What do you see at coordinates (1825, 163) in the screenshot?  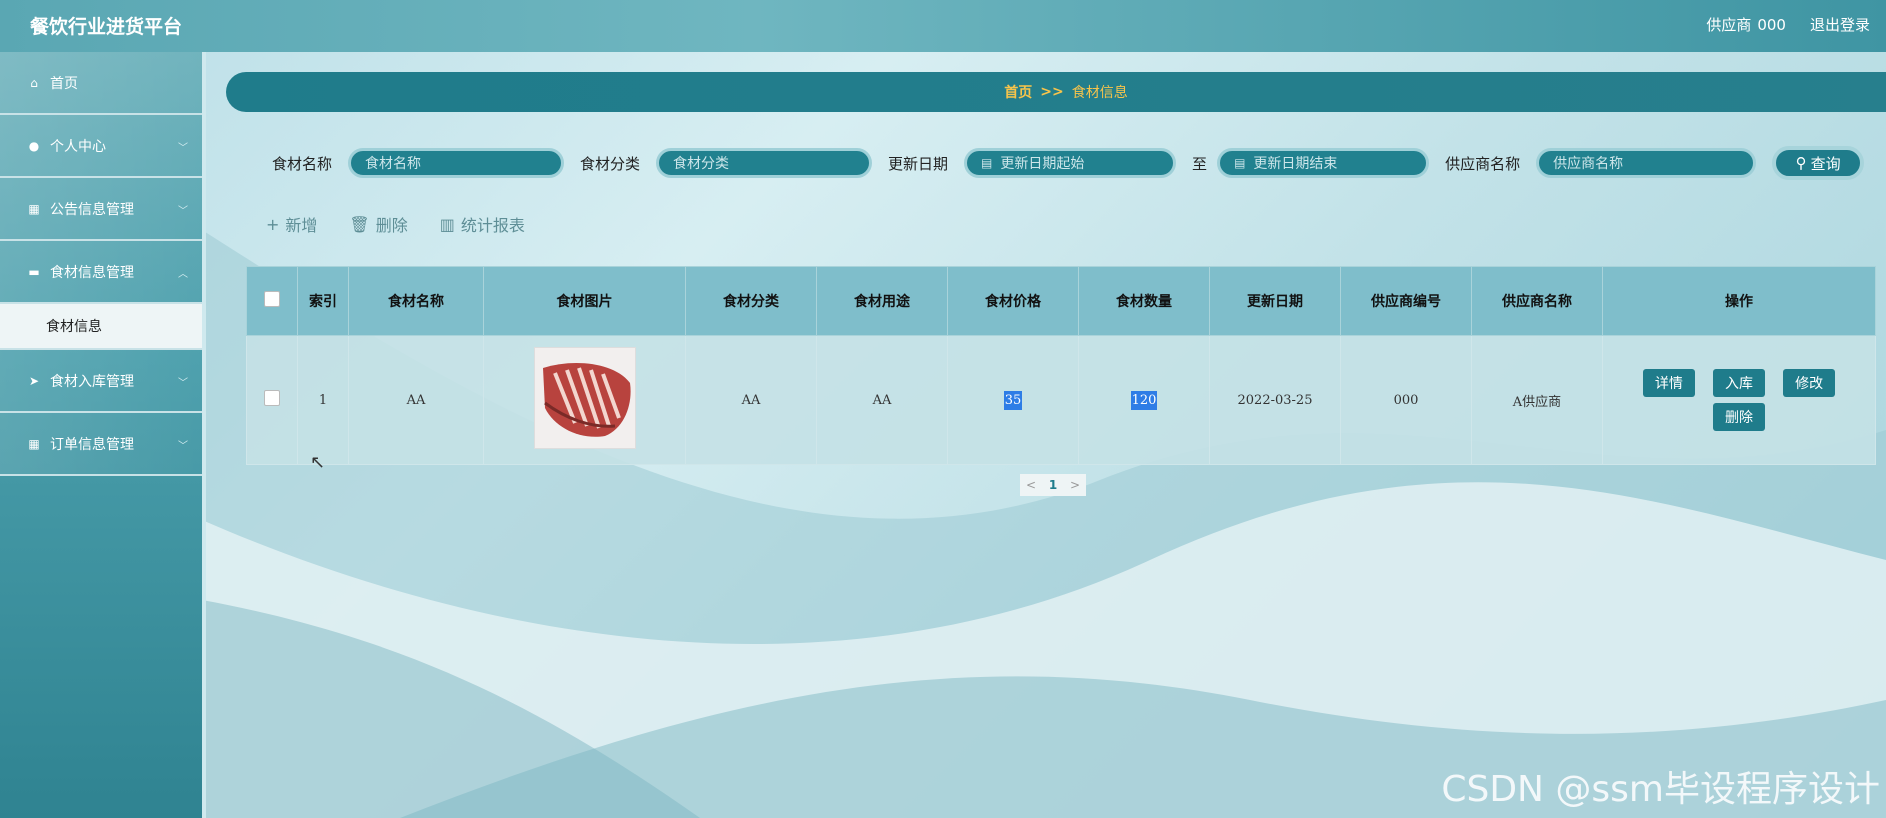 I see `query-button-label: 查询` at bounding box center [1825, 163].